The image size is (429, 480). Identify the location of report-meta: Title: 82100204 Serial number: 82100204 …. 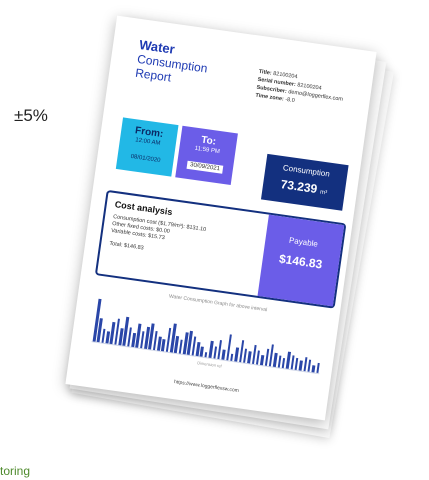
(300, 90).